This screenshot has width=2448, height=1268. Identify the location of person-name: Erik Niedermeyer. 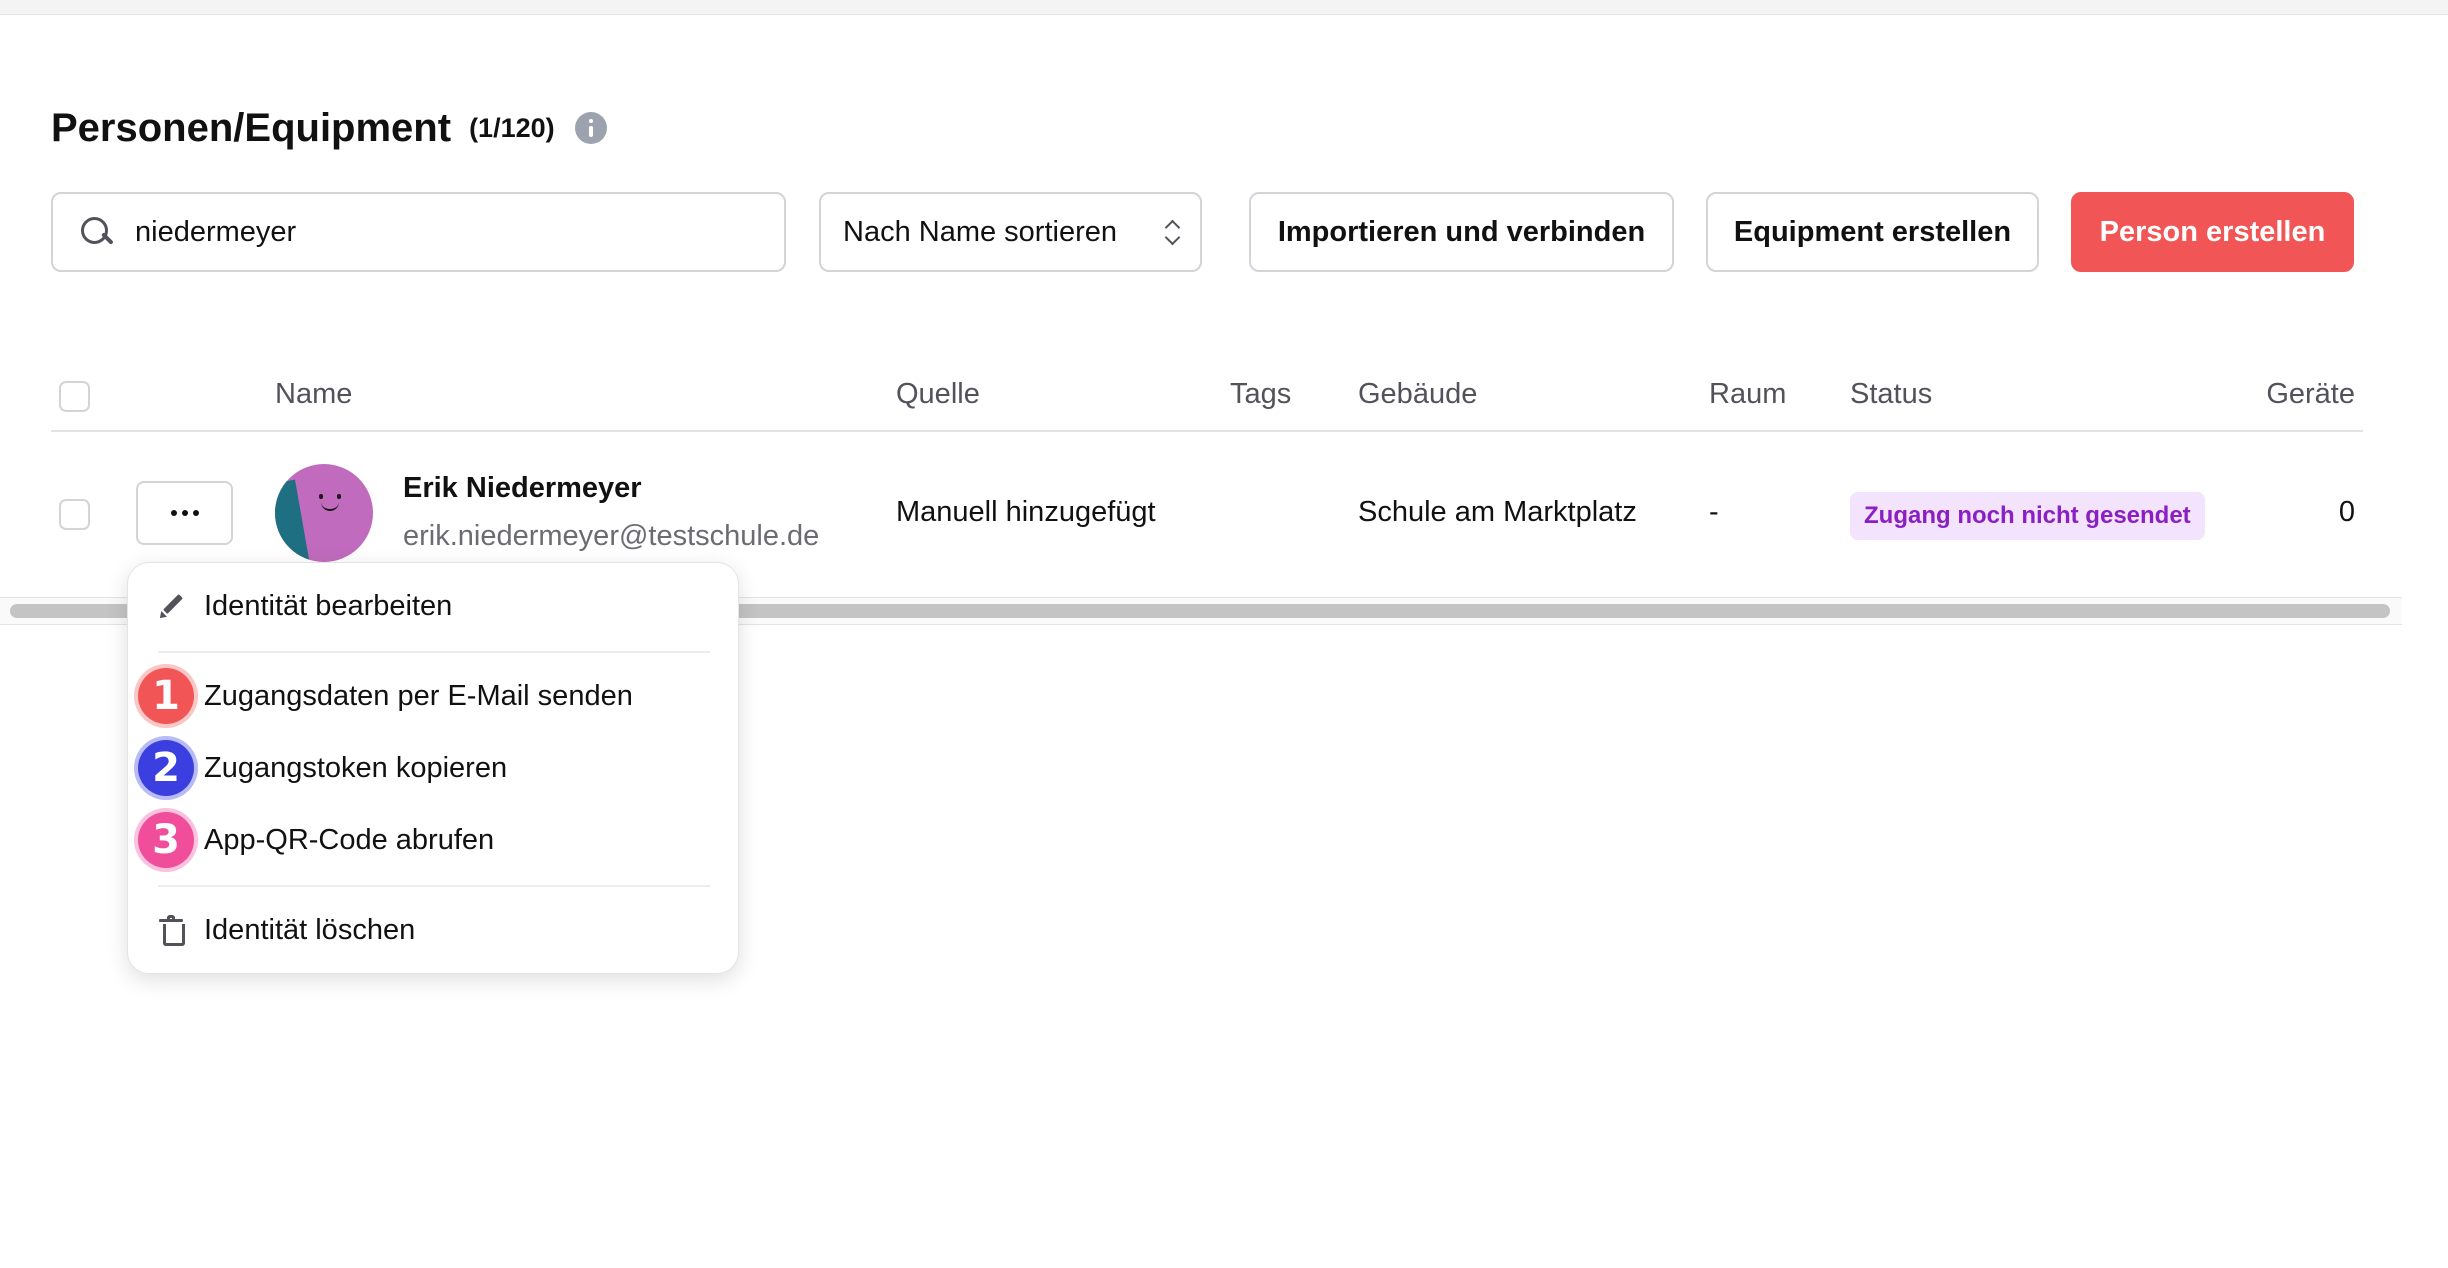
(522, 488).